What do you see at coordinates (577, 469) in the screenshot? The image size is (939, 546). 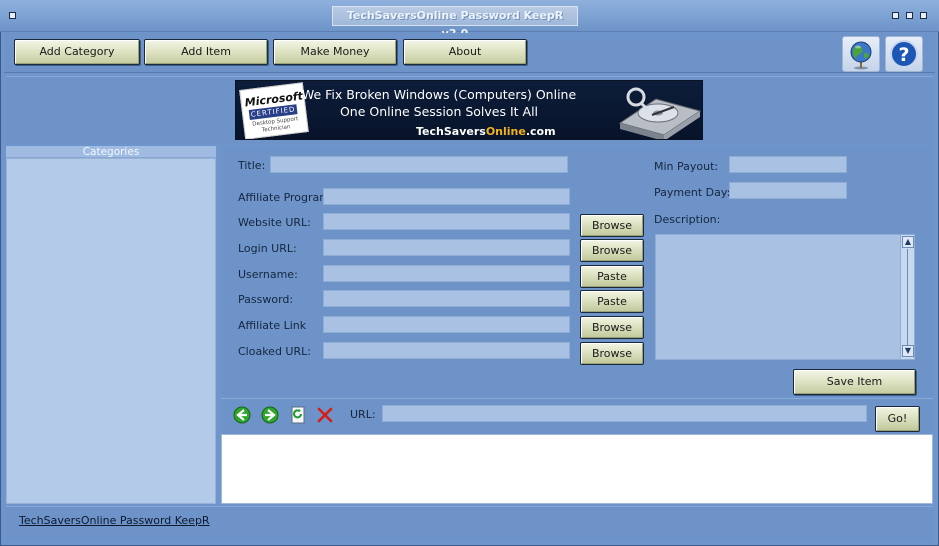 I see `web-browser-view` at bounding box center [577, 469].